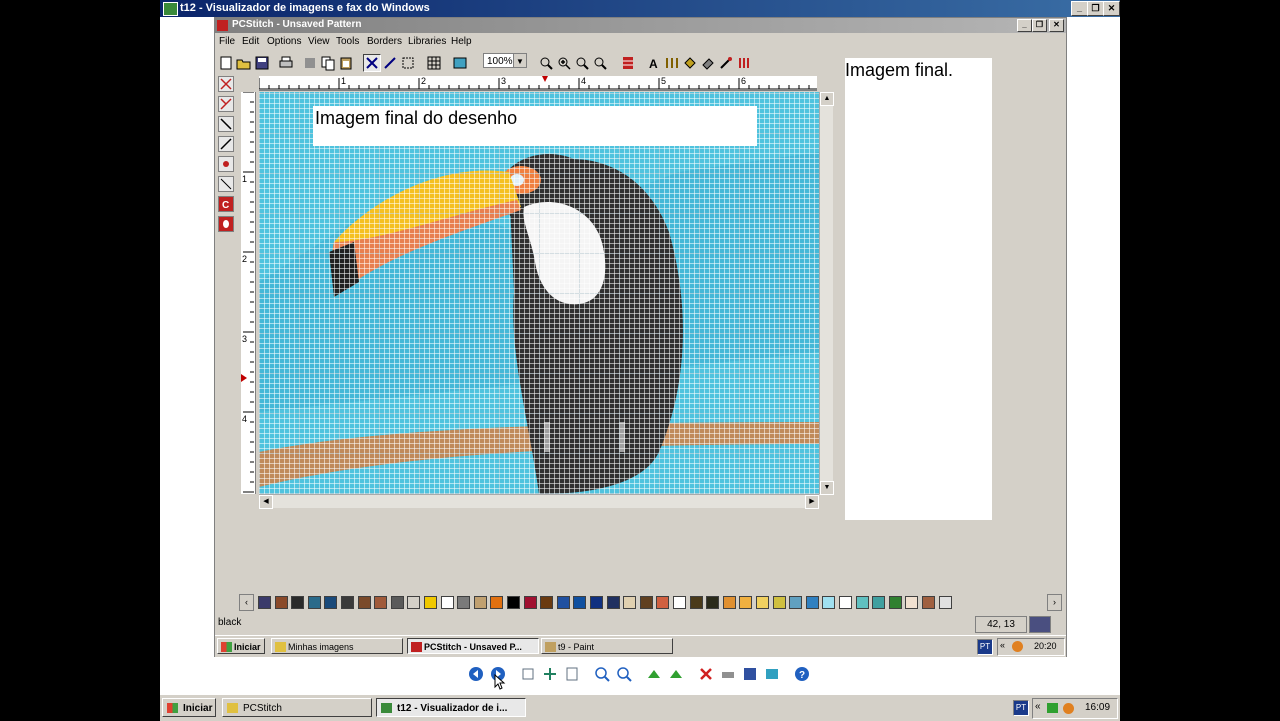 The height and width of the screenshot is (721, 1280). What do you see at coordinates (1039, 25) in the screenshot?
I see `pcstitch-maximize-button: ❐` at bounding box center [1039, 25].